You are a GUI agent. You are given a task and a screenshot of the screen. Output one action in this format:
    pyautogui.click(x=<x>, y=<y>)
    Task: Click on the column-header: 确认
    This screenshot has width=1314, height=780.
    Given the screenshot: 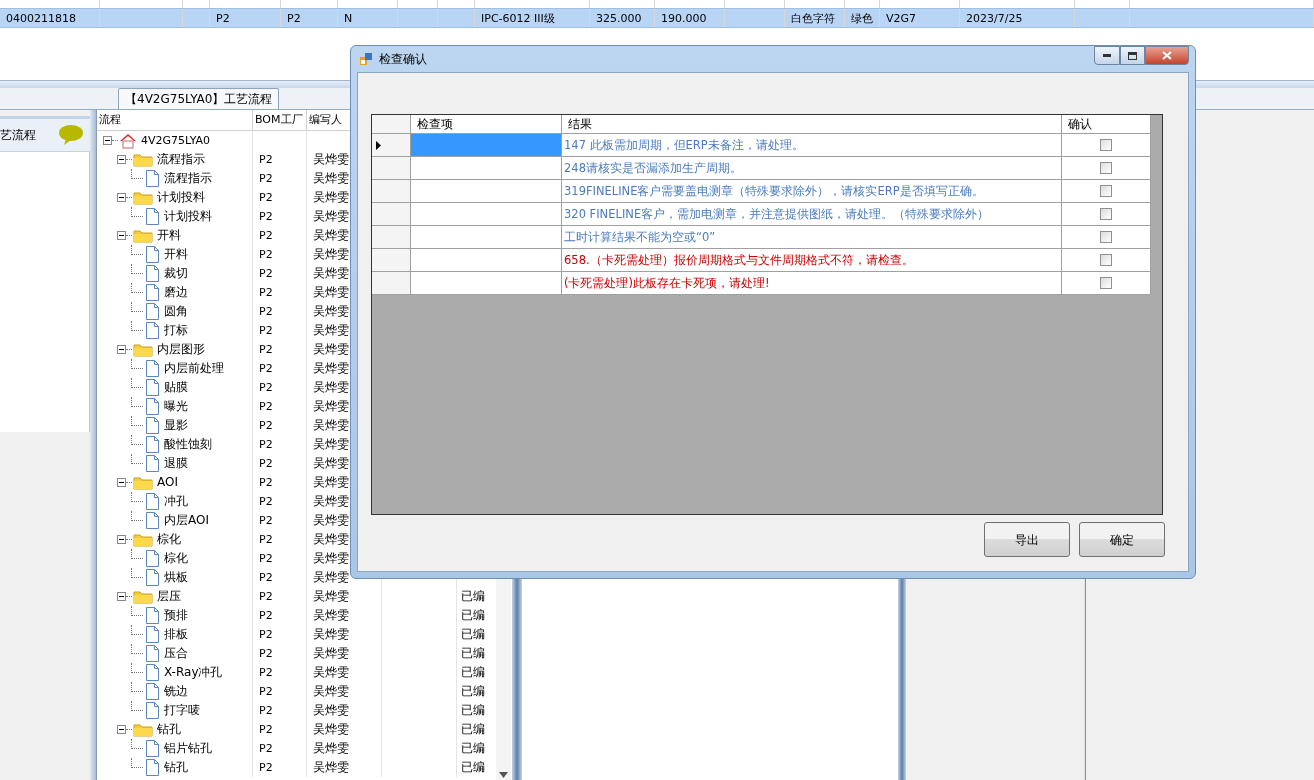 What is the action you would take?
    pyautogui.click(x=1106, y=124)
    